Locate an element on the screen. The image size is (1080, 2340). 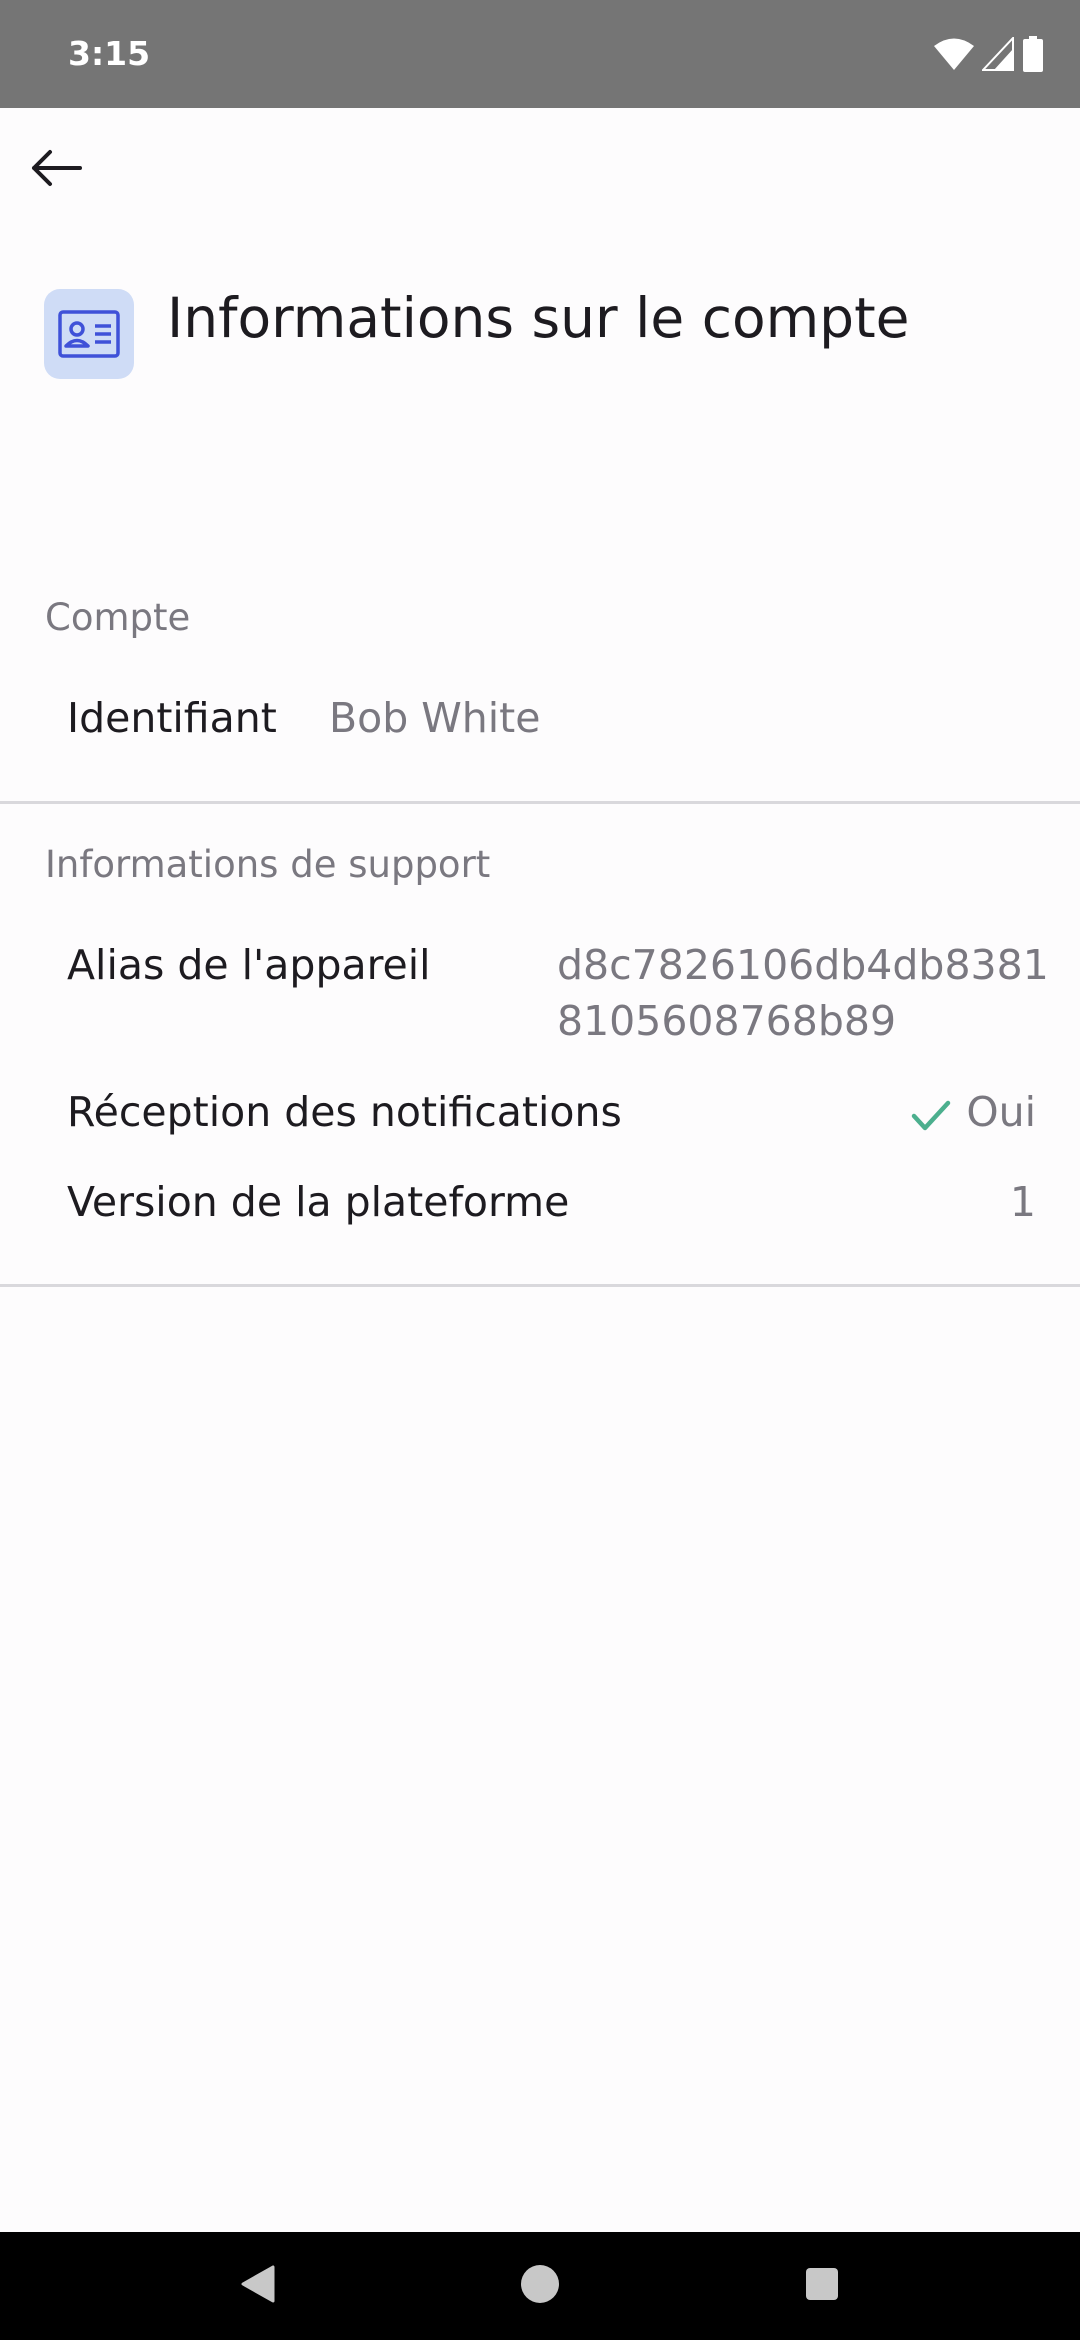
check-icon is located at coordinates (931, 1118).